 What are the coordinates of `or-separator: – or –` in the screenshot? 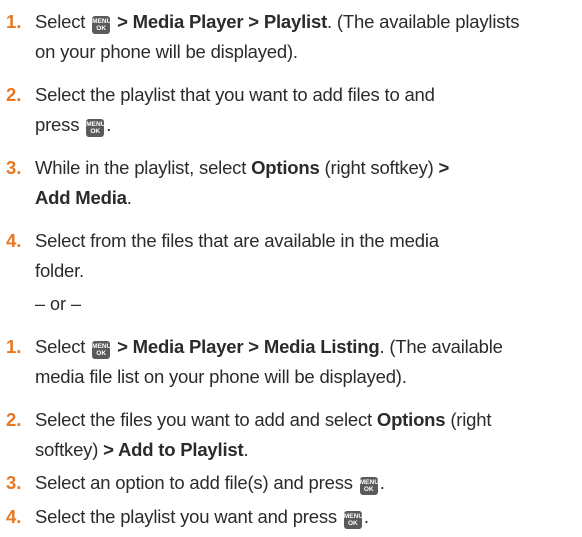 It's located at (58, 304).